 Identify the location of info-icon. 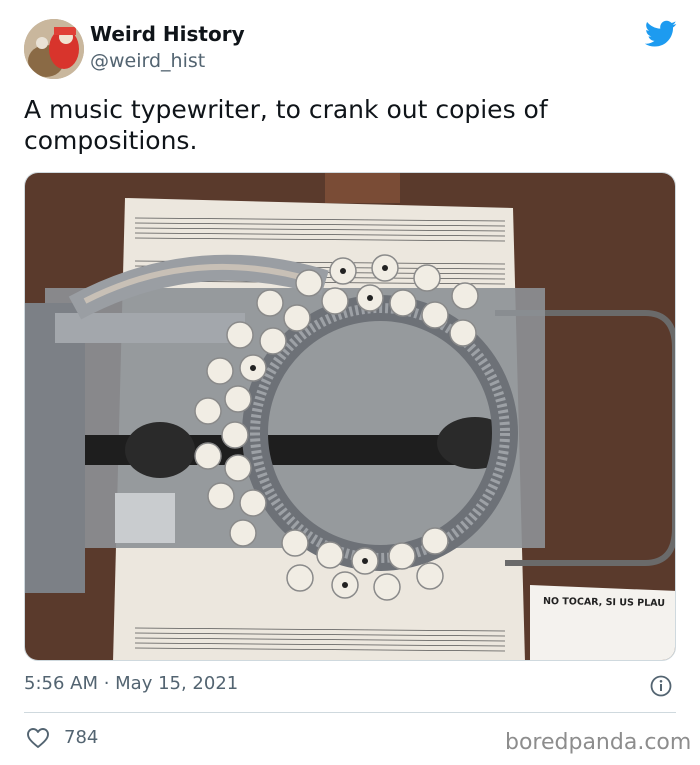
(661, 686).